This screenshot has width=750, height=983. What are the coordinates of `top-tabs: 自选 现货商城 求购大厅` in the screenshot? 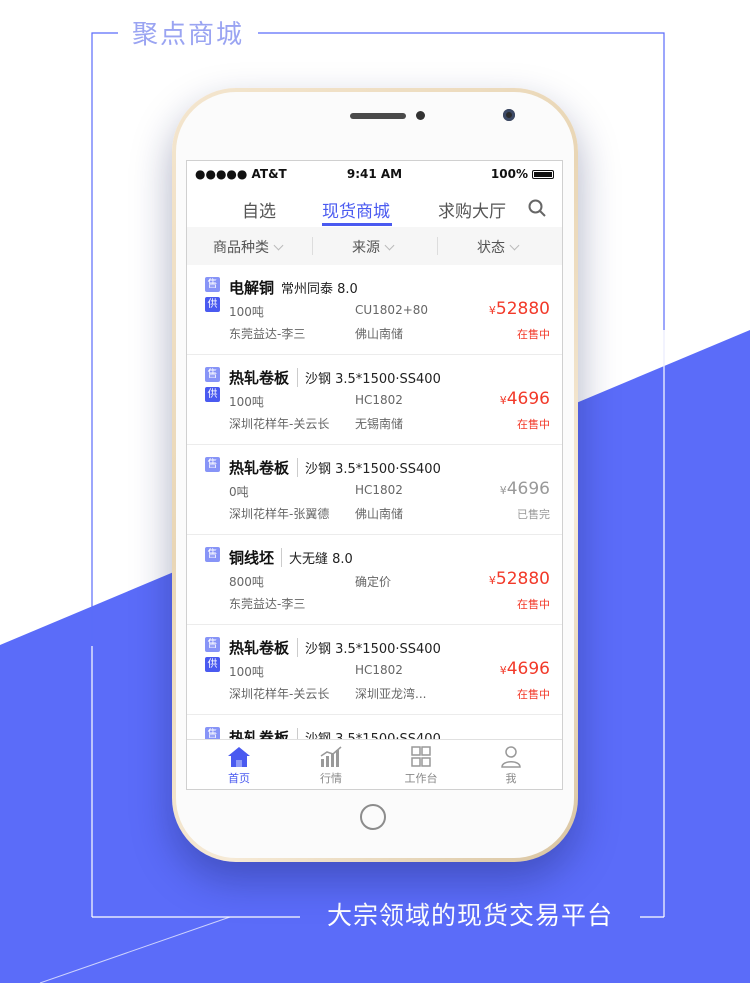 It's located at (374, 207).